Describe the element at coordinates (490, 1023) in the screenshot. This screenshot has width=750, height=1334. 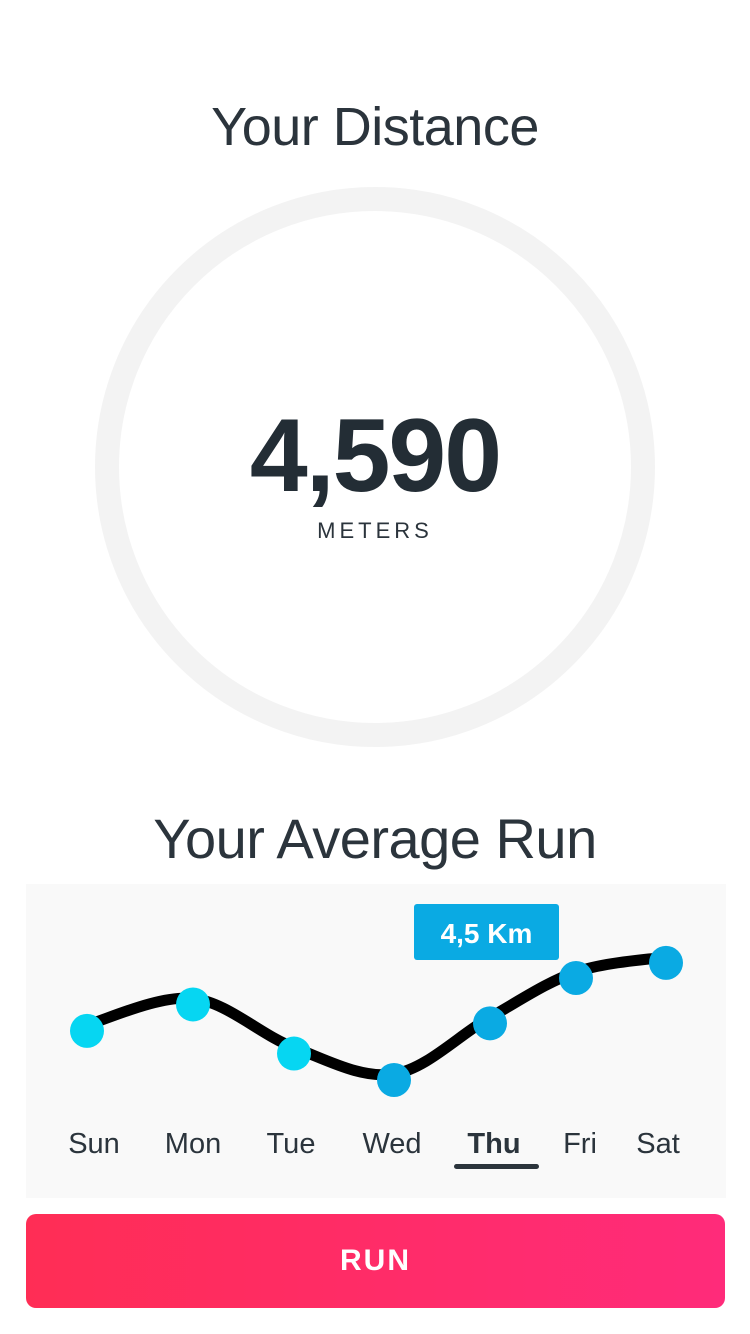
I see `data-point-thu` at that location.